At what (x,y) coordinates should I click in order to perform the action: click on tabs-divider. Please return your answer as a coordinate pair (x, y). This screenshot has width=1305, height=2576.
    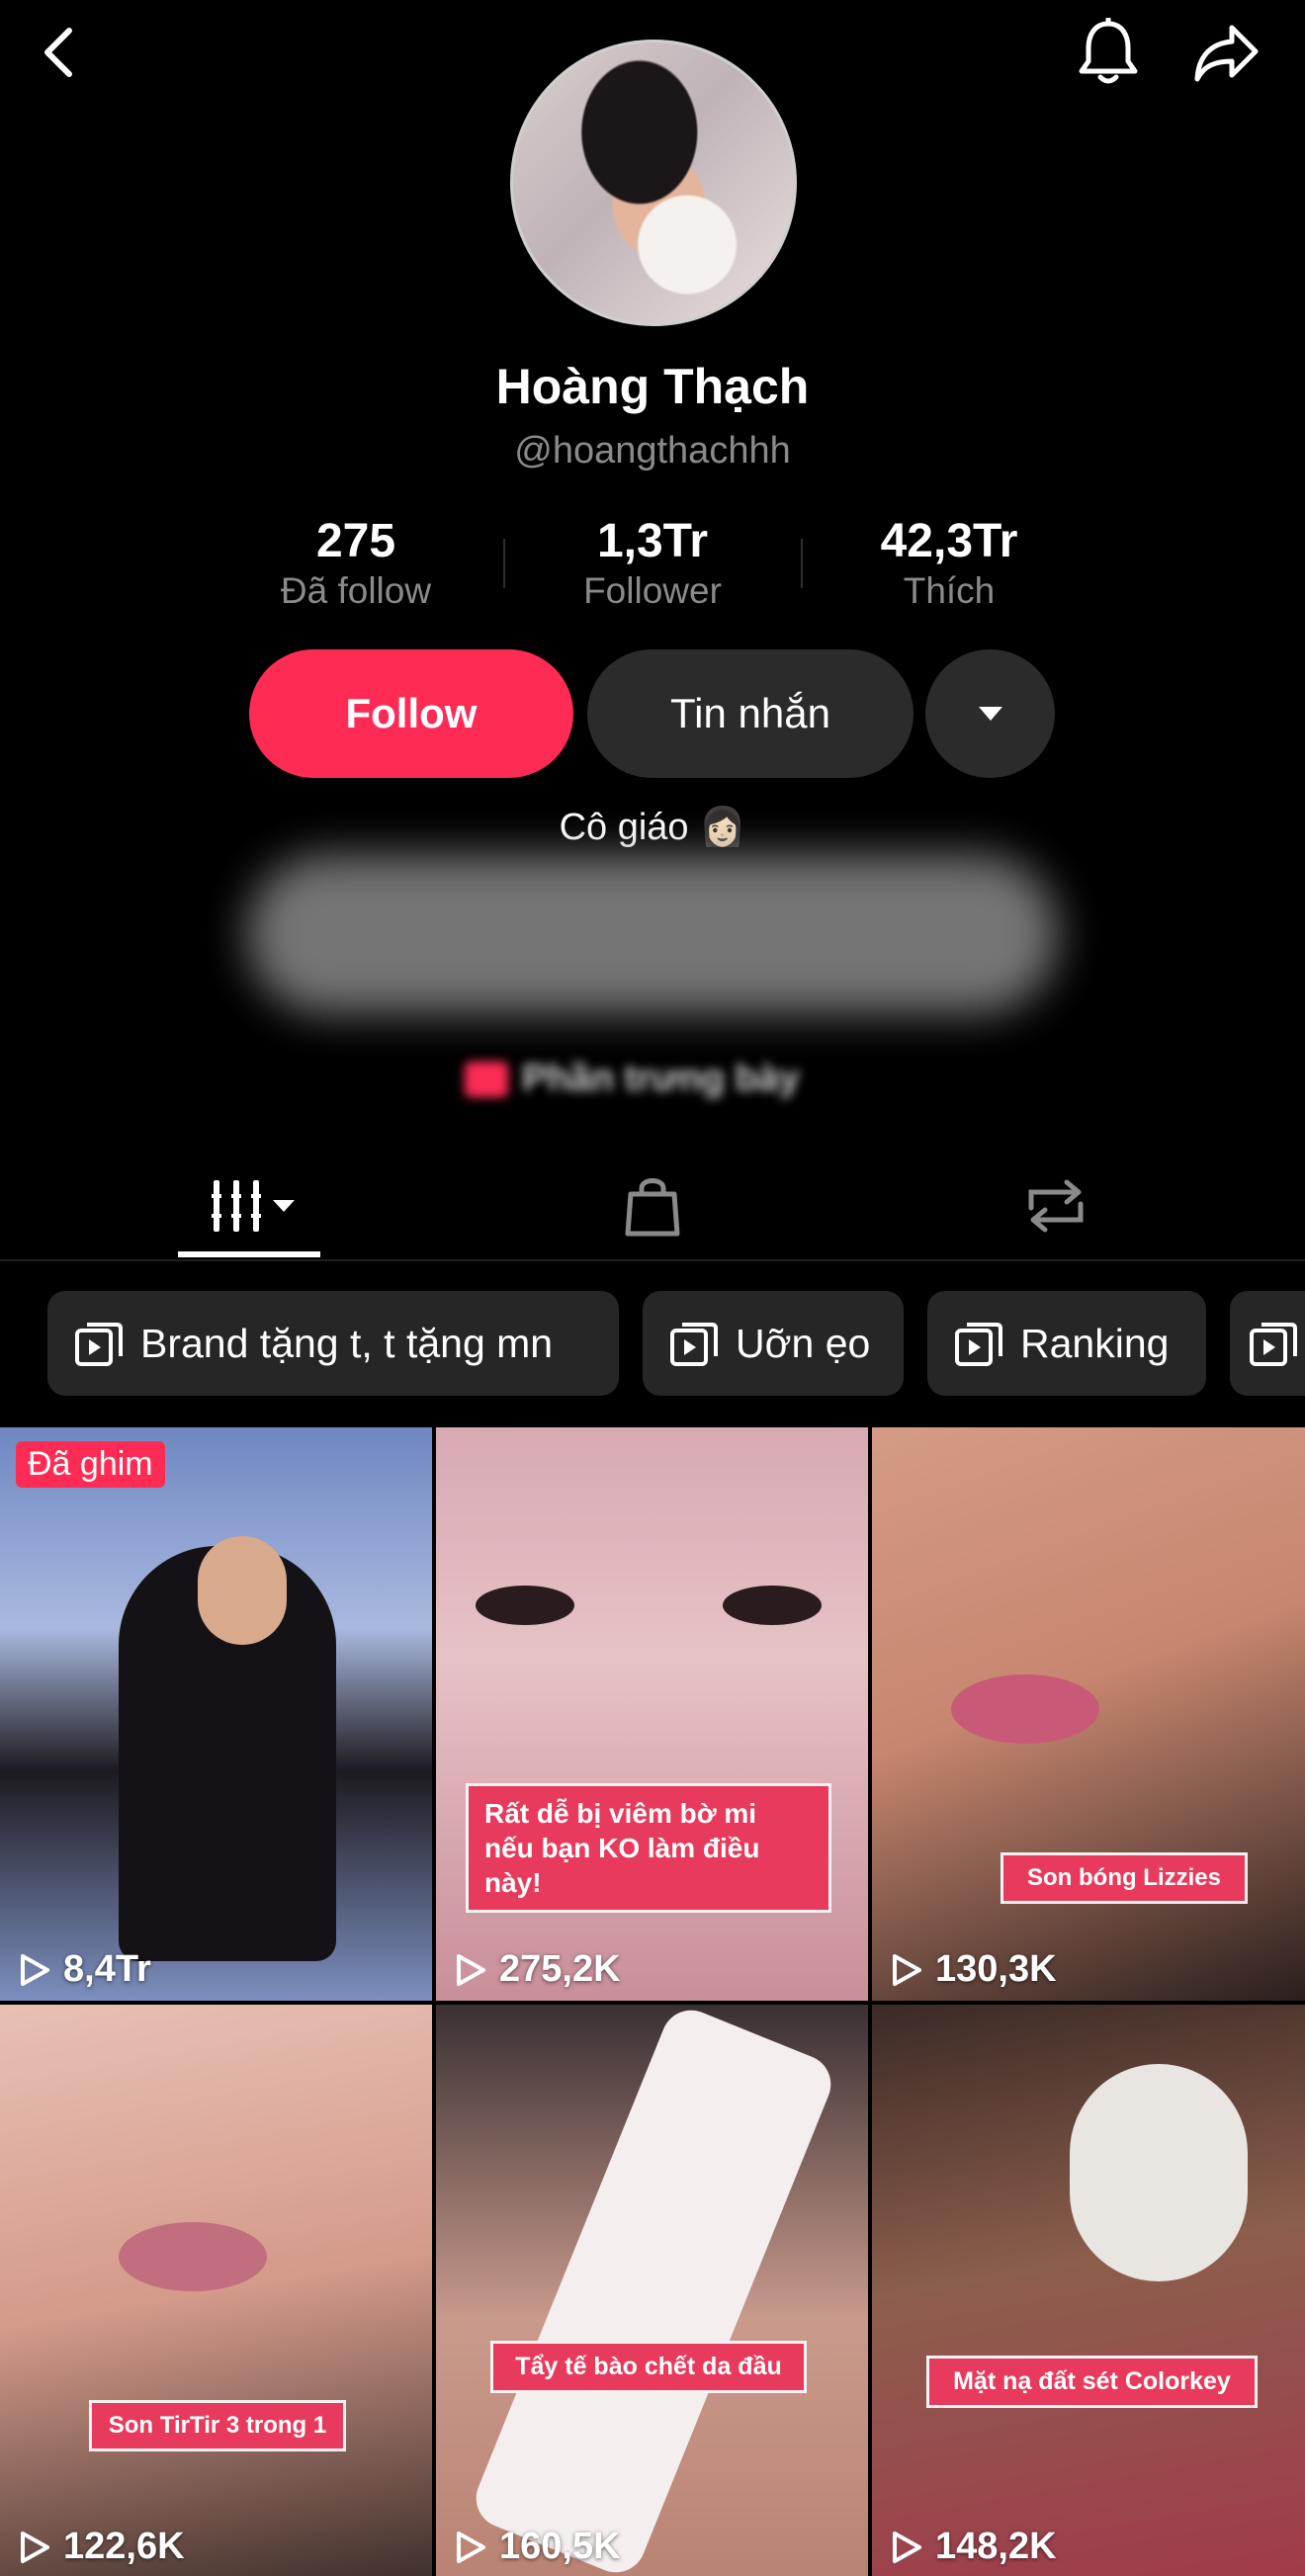
    Looking at the image, I should click on (653, 1260).